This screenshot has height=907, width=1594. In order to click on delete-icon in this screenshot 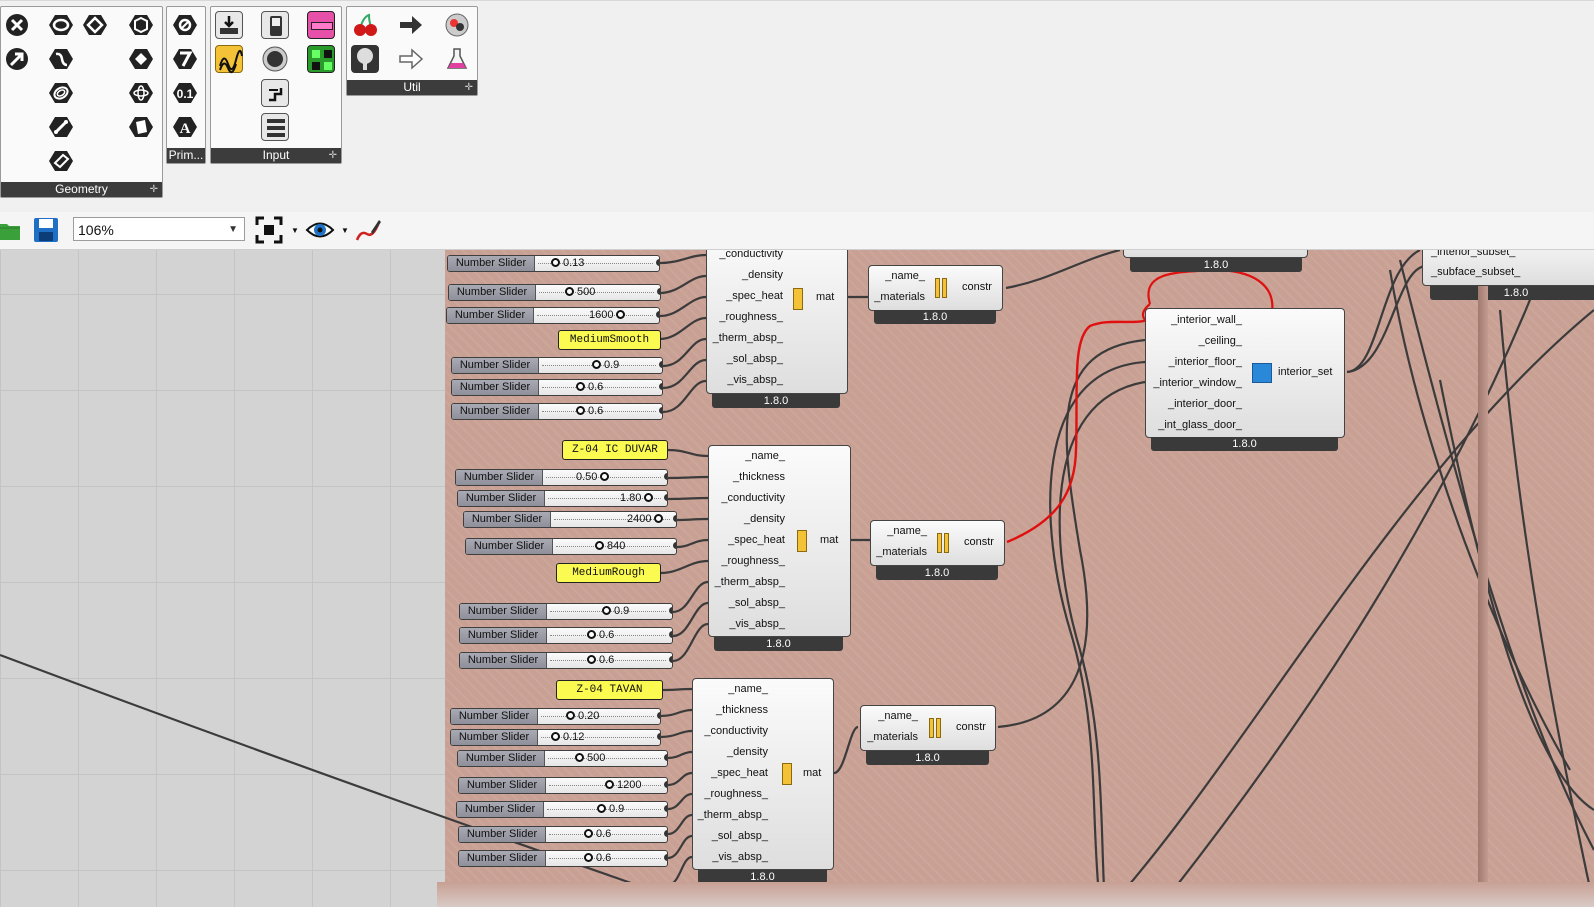, I will do `click(17, 25)`.